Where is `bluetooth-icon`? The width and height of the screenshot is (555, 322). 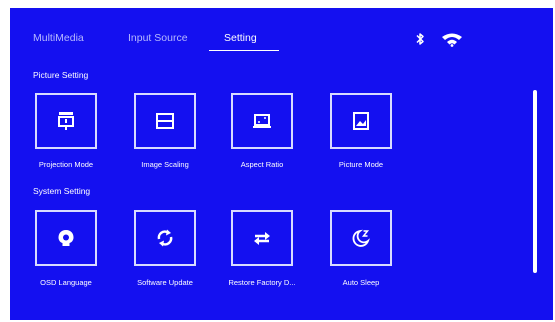 bluetooth-icon is located at coordinates (420, 39).